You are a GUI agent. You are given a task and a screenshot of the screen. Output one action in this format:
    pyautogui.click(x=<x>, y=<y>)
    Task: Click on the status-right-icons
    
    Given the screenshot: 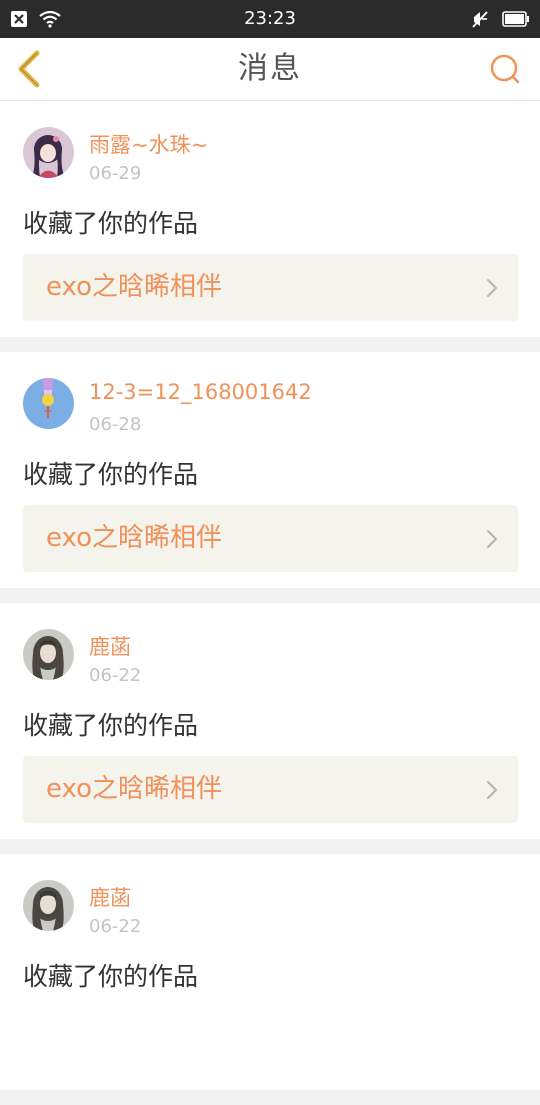 What is the action you would take?
    pyautogui.click(x=500, y=19)
    